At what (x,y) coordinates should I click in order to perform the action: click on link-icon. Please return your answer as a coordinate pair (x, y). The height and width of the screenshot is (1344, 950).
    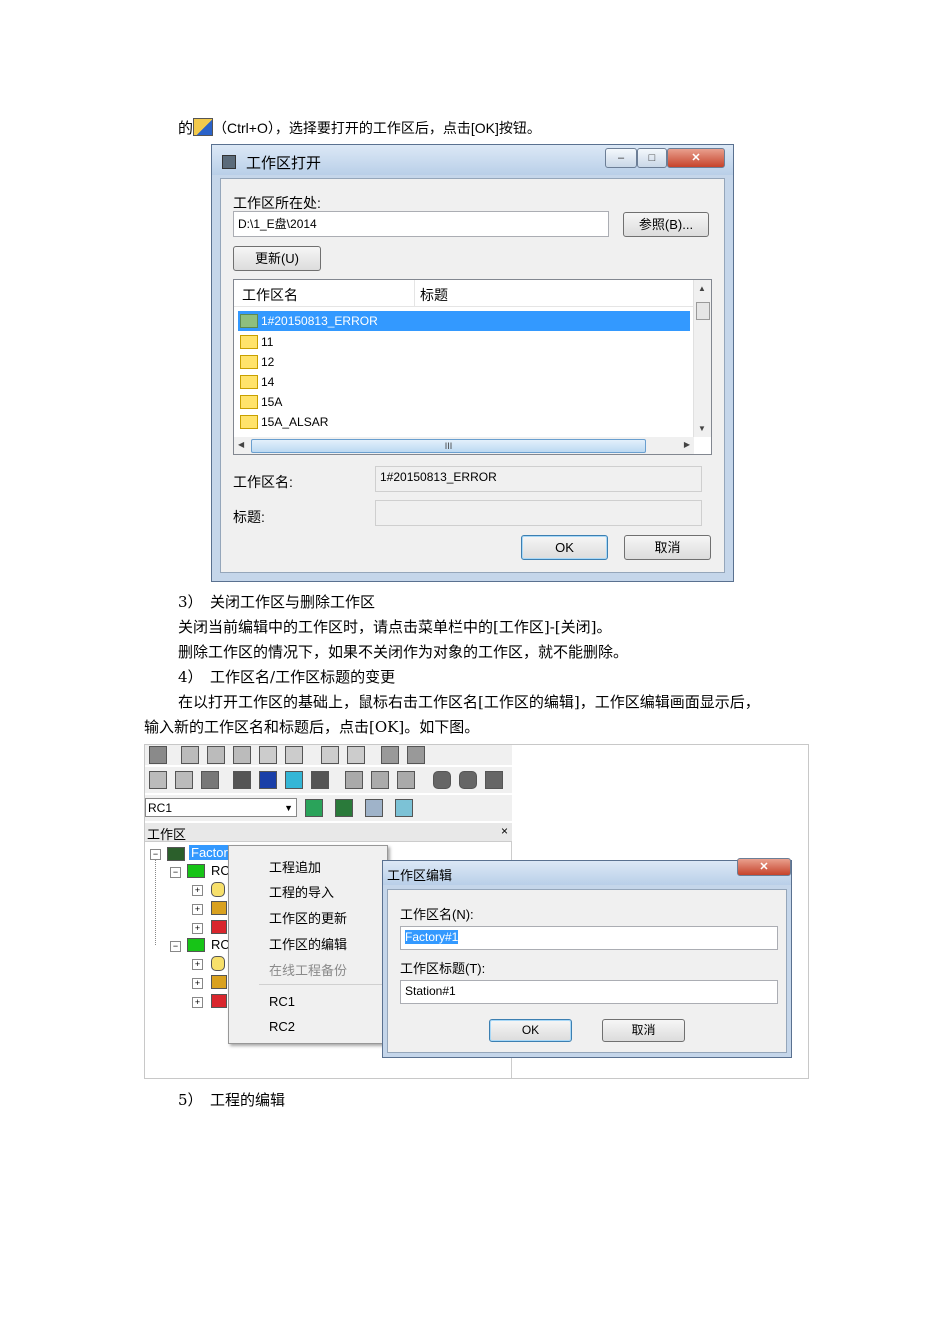
    Looking at the image, I should click on (374, 808).